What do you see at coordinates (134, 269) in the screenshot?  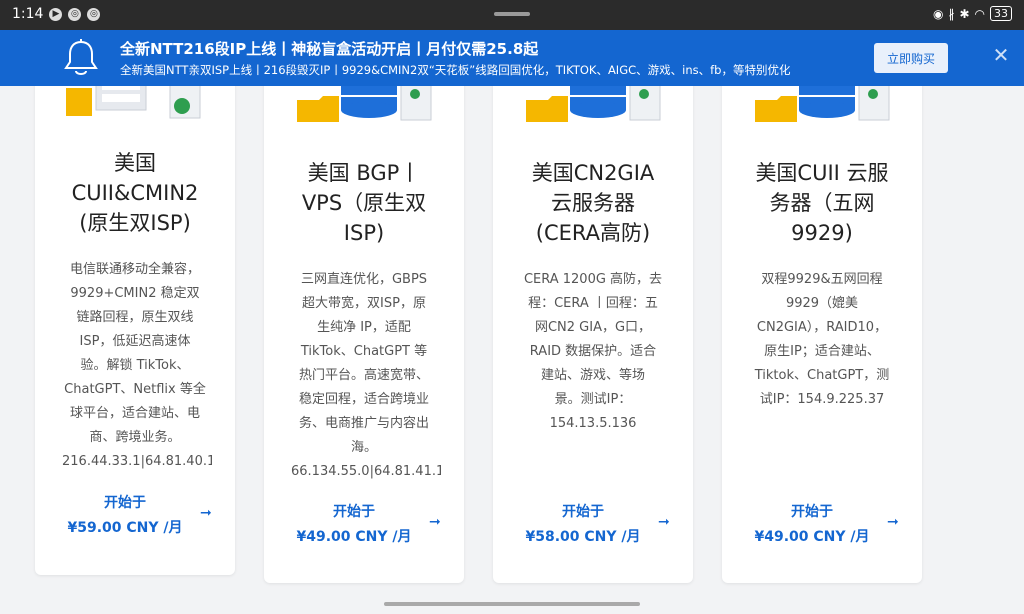 I see `desc-line: 电信联通移动全兼容，` at bounding box center [134, 269].